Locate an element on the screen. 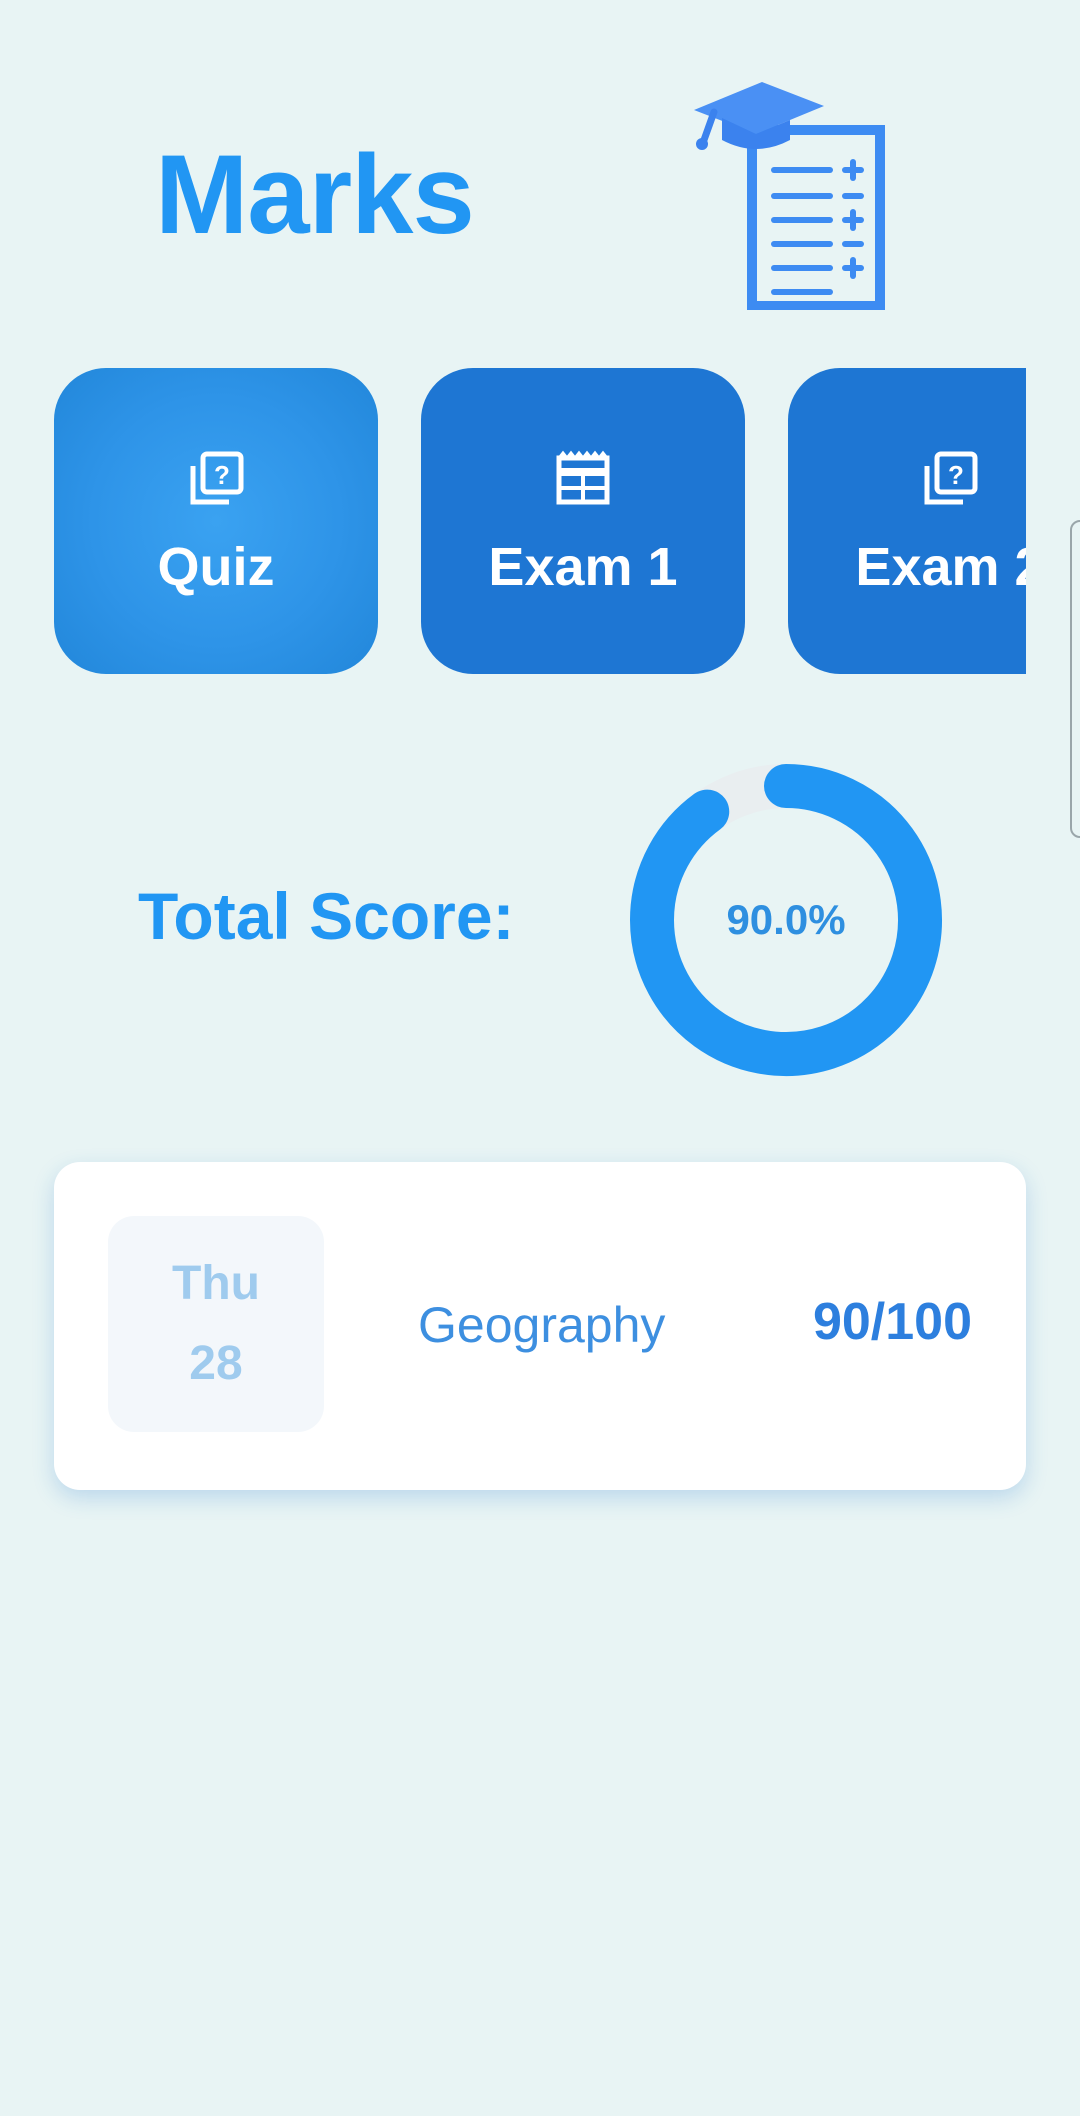 This screenshot has height=2116, width=1080. result-card: Thu 28 Geography 90/100 is located at coordinates (540, 1326).